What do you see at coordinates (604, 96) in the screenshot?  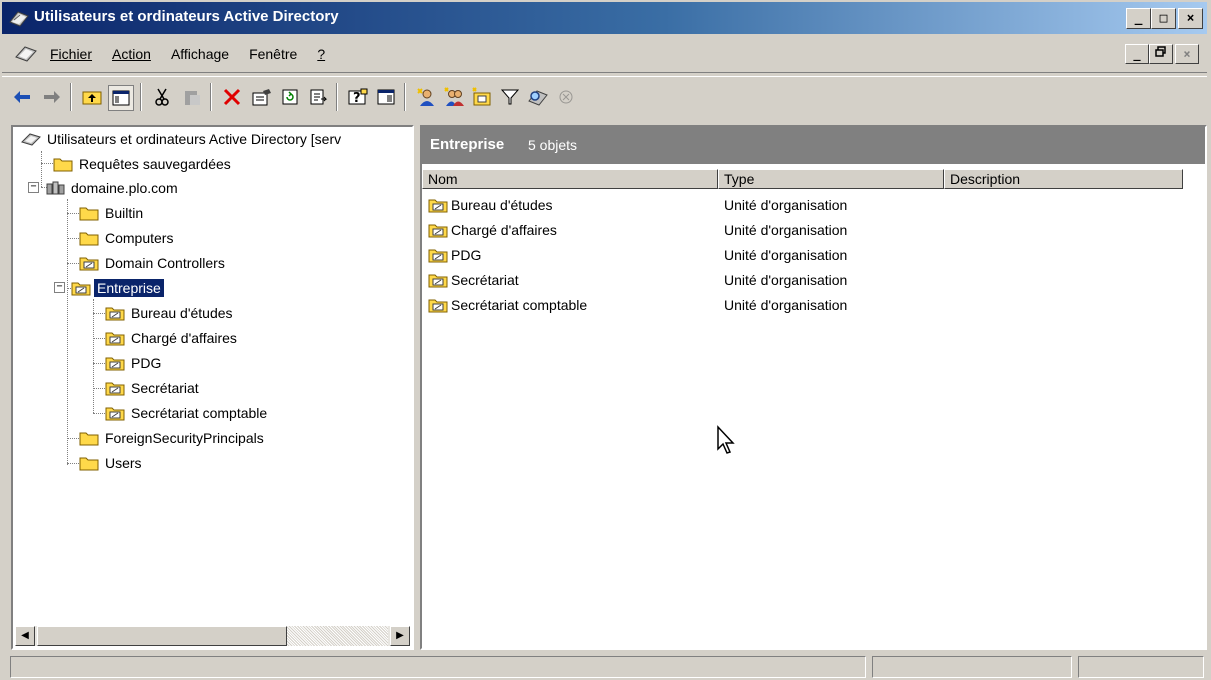 I see `toolbar: ?` at bounding box center [604, 96].